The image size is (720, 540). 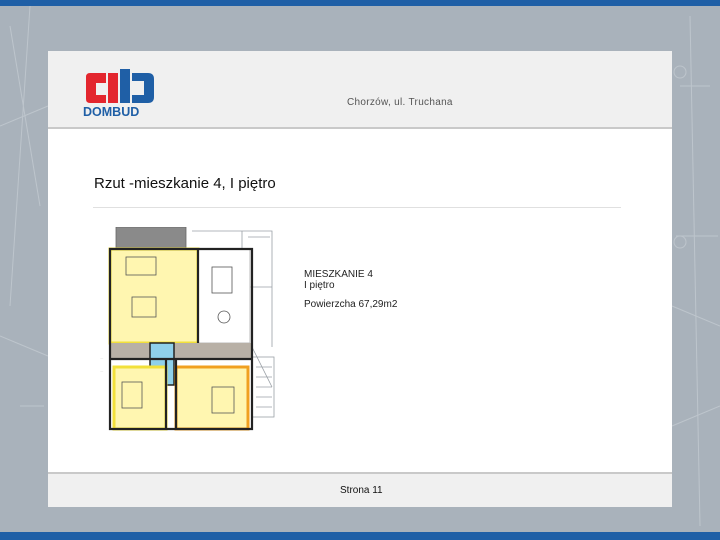 What do you see at coordinates (338, 274) in the screenshot?
I see `apartment-name: MIESZKANIE 4` at bounding box center [338, 274].